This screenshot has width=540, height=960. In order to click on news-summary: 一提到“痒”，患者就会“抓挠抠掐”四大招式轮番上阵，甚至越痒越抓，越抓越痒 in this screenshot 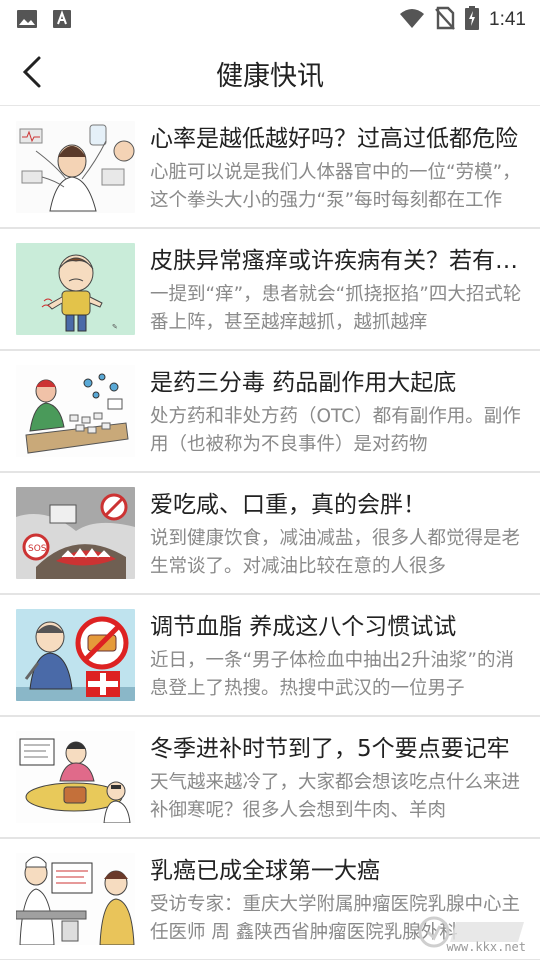, I will do `click(336, 308)`.